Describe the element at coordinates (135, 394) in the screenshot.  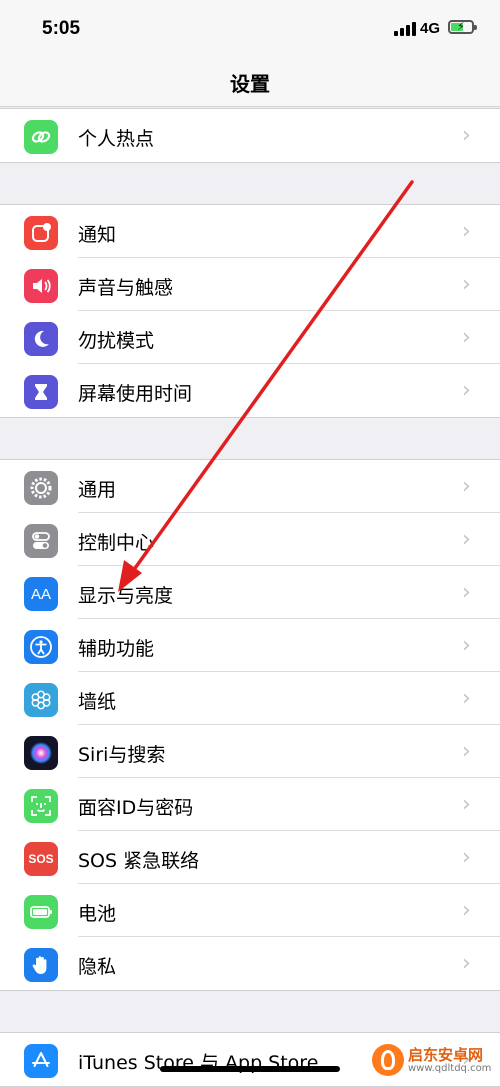
I see `settings-row-label: 屏幕使用时间` at that location.